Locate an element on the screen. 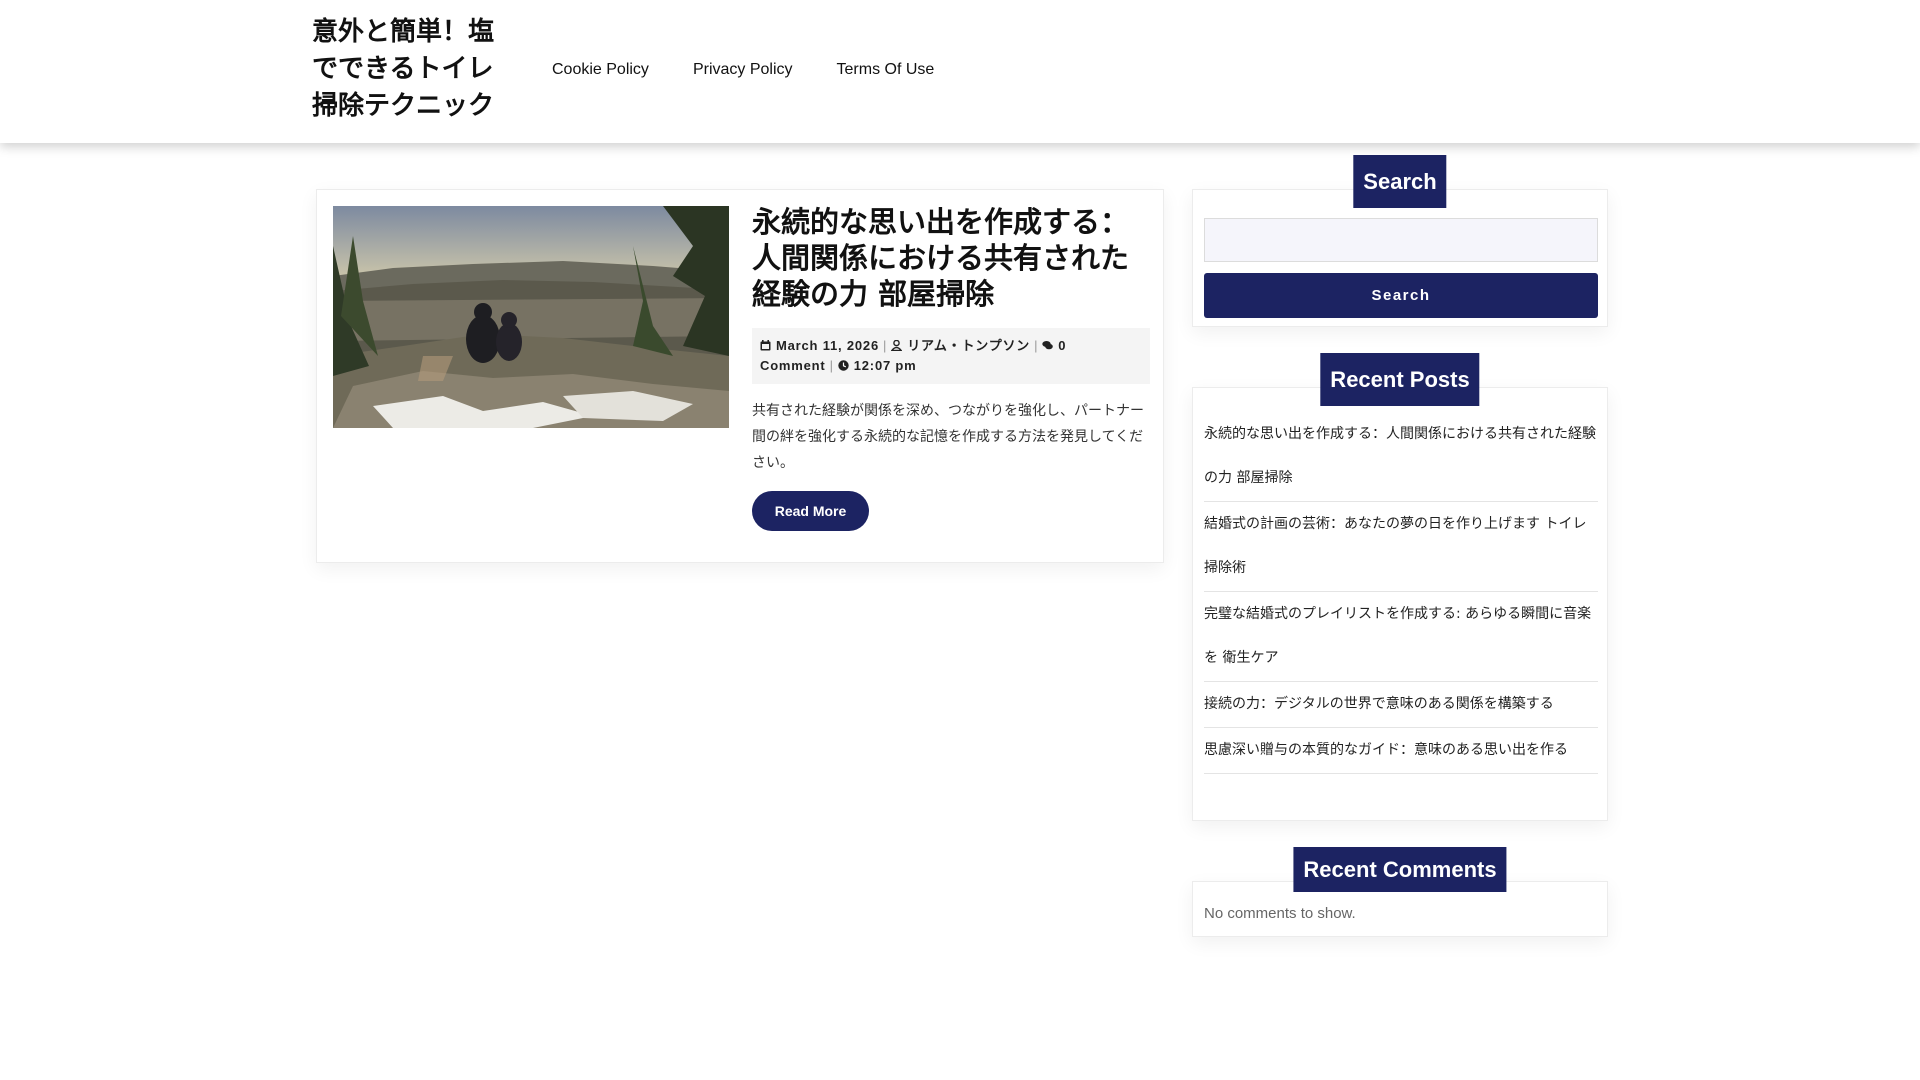 Image resolution: width=1920 pixels, height=1080 pixels. recent-post-link: 結婚式の計画の芸術：あなたの夢の日を作り上げます トイレ掃除術 is located at coordinates (1401, 546).